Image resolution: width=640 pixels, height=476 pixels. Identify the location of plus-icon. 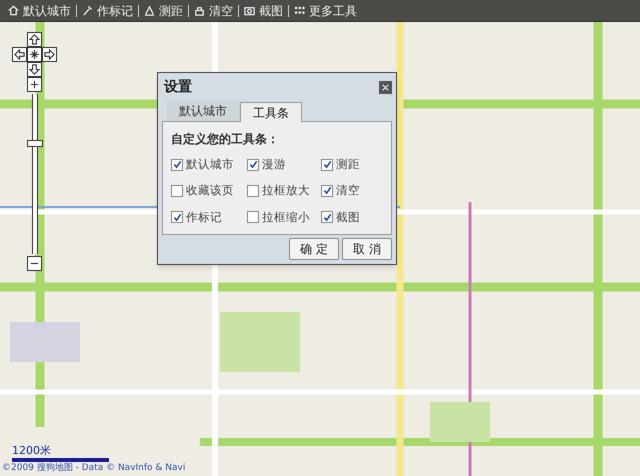
(34, 84).